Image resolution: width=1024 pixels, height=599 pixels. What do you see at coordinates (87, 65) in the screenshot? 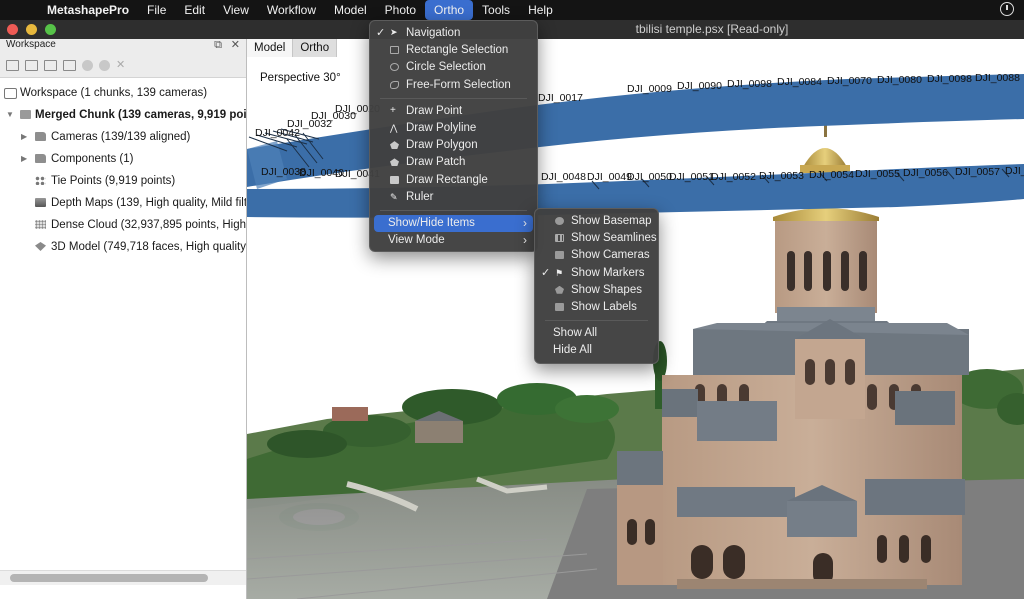
I see `enable-icon` at bounding box center [87, 65].